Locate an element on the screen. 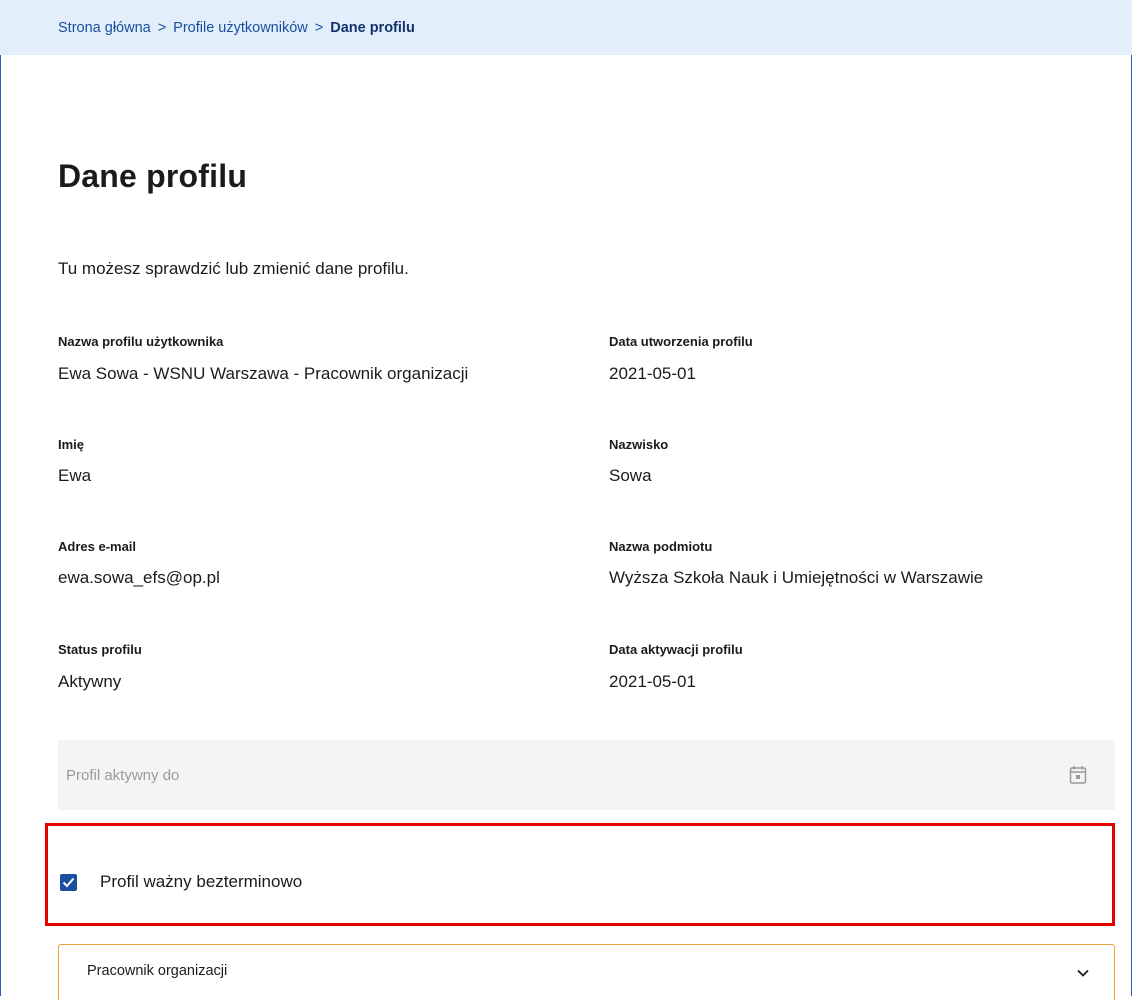 This screenshot has height=1000, width=1134. email-label: Adres e-mail is located at coordinates (97, 546).